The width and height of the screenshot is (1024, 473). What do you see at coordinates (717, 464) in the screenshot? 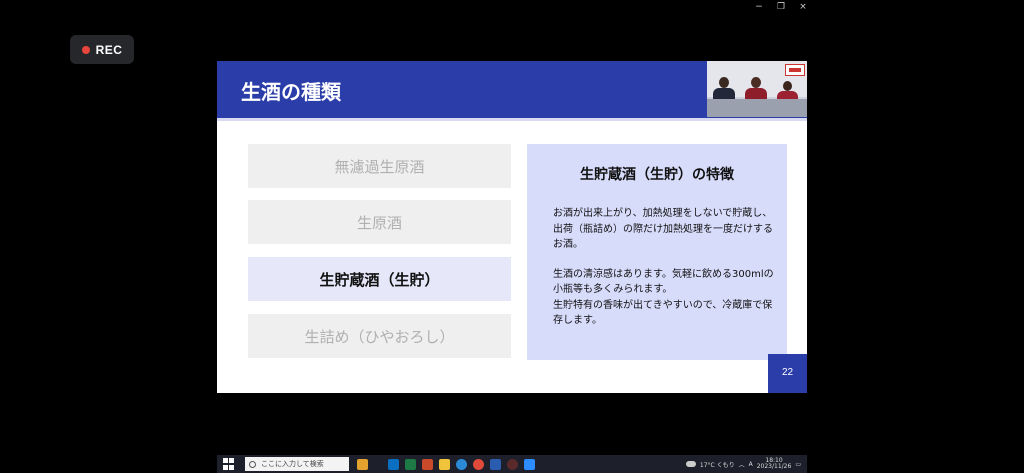
I see `weather-text: 17°C くもり` at bounding box center [717, 464].